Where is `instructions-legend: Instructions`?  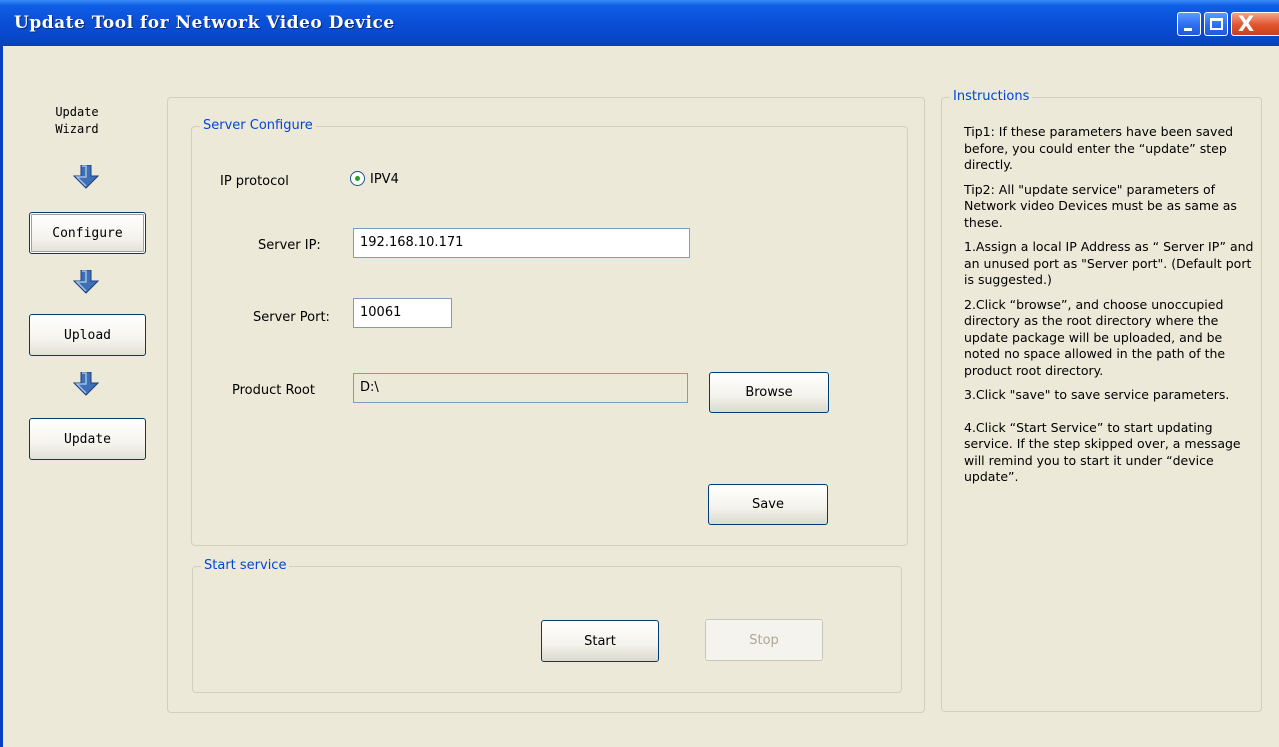
instructions-legend: Instructions is located at coordinates (991, 97).